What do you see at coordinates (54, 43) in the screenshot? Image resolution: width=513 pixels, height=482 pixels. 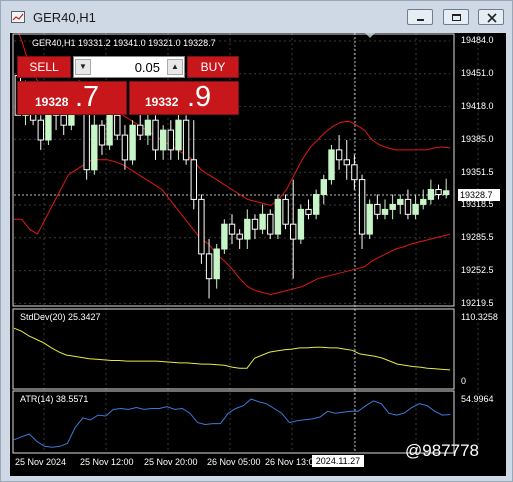 I see `symbol-label: GER40,H1` at bounding box center [54, 43].